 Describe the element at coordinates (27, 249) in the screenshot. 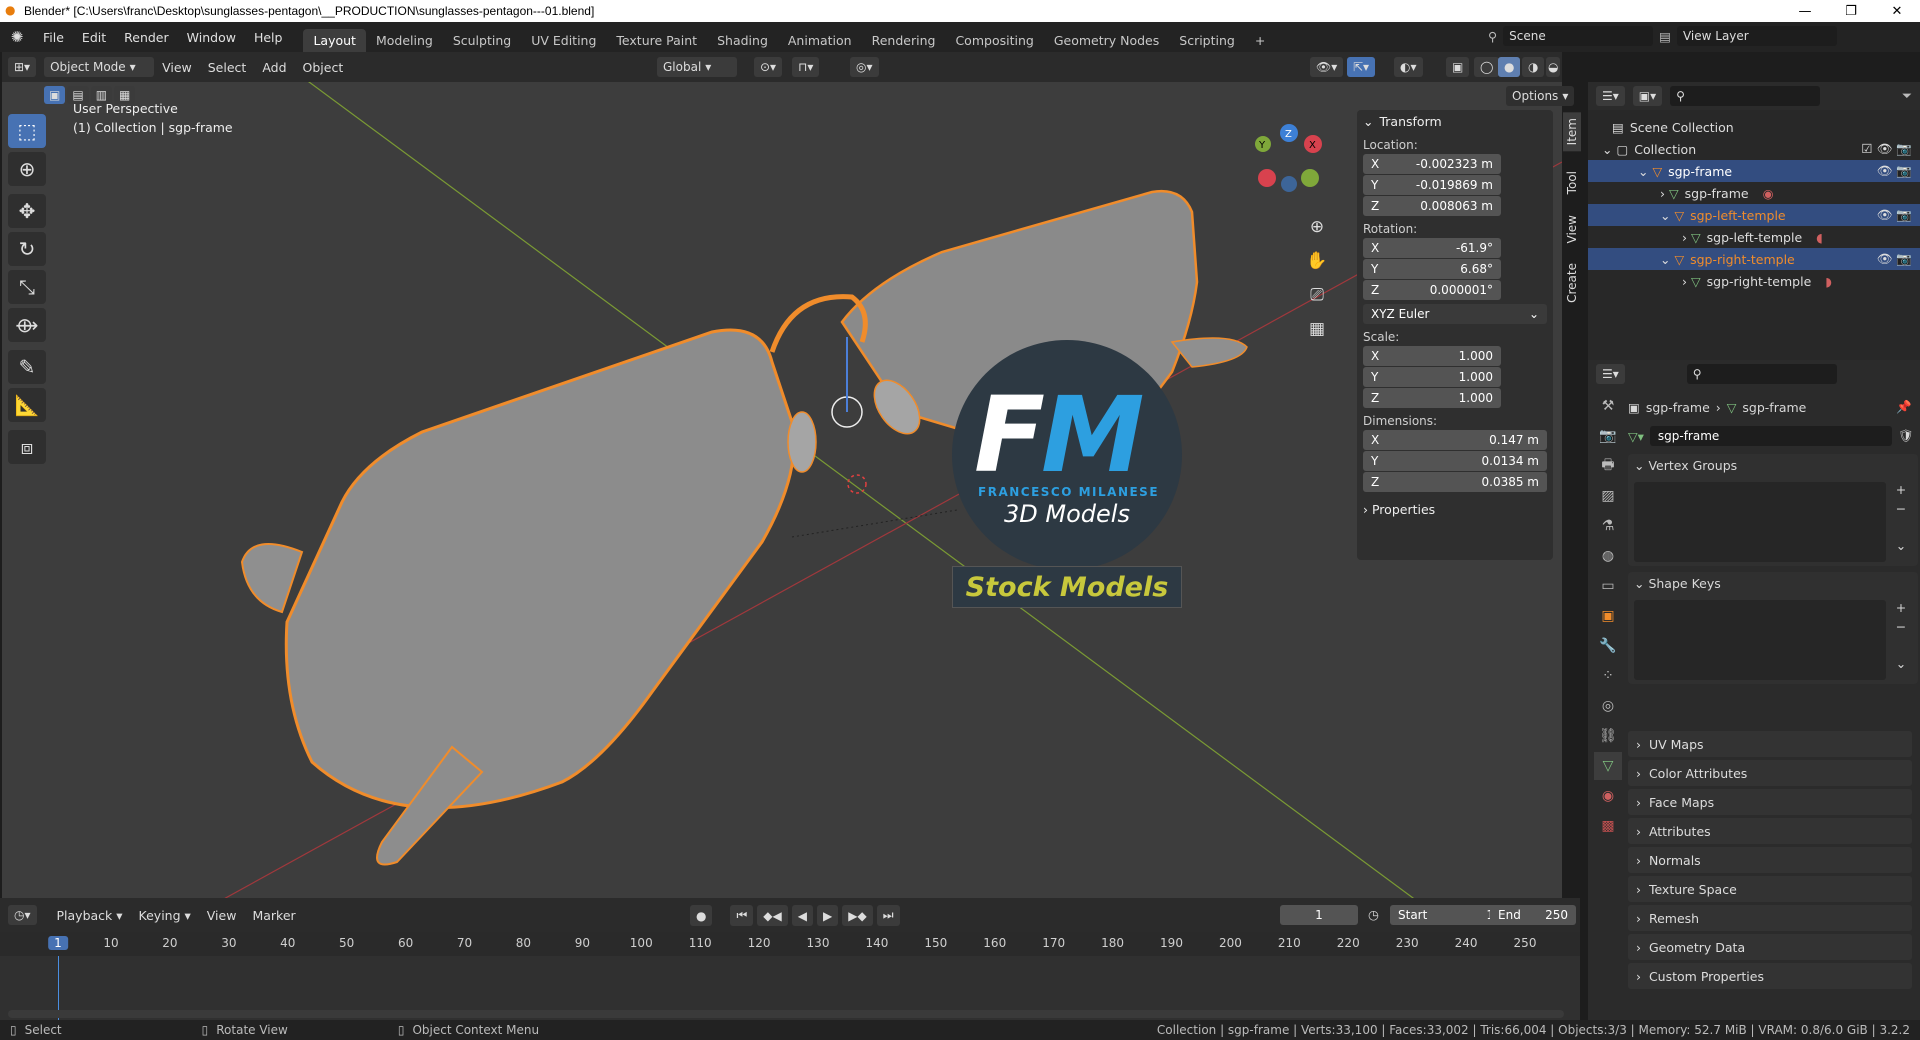

I see `rotate-icon: ↻` at that location.